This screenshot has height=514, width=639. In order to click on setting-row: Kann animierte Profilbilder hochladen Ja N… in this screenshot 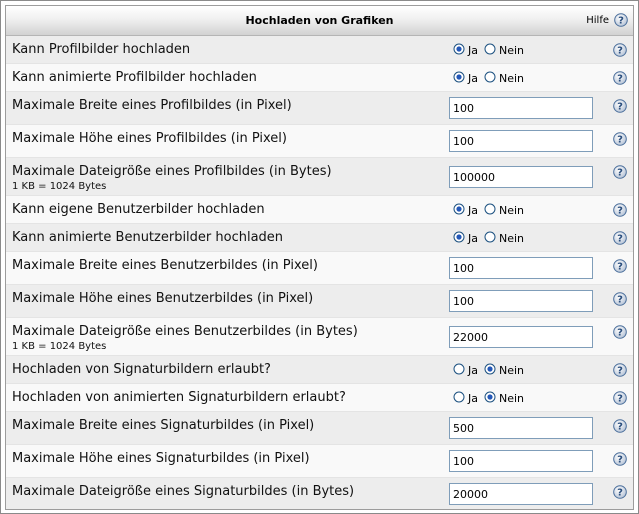, I will do `click(319, 78)`.